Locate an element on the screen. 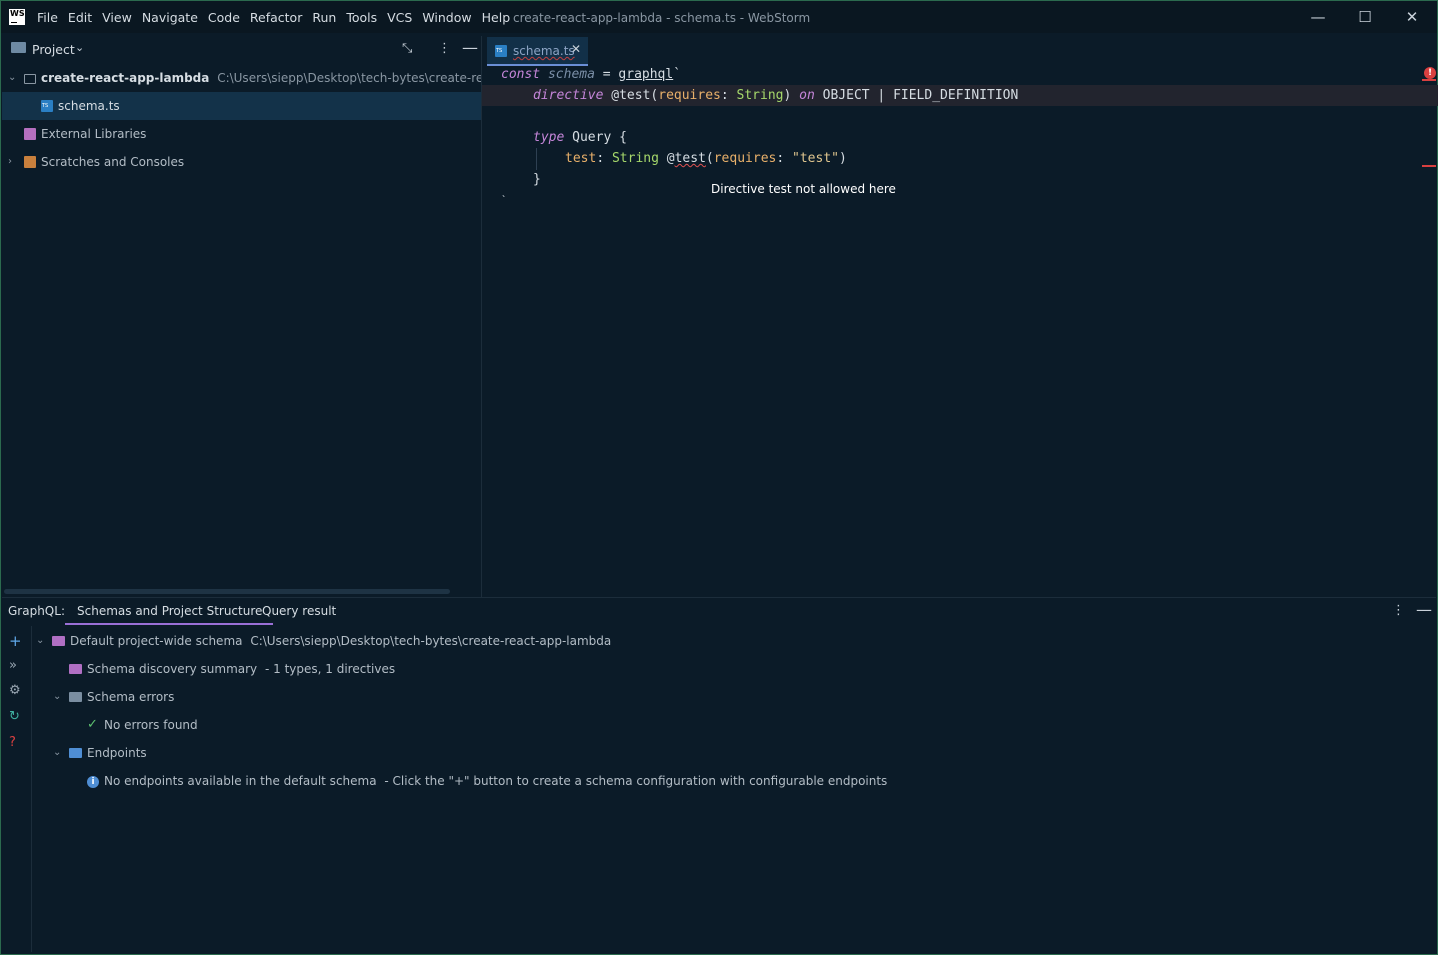 This screenshot has height=955, width=1438. schema-errors-label: Schema errors is located at coordinates (131, 697).